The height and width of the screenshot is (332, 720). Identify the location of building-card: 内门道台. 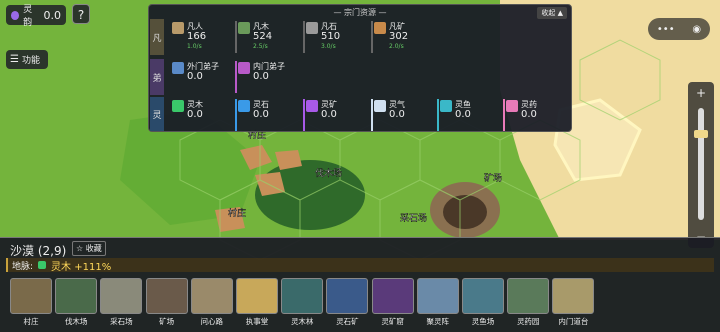
(573, 302).